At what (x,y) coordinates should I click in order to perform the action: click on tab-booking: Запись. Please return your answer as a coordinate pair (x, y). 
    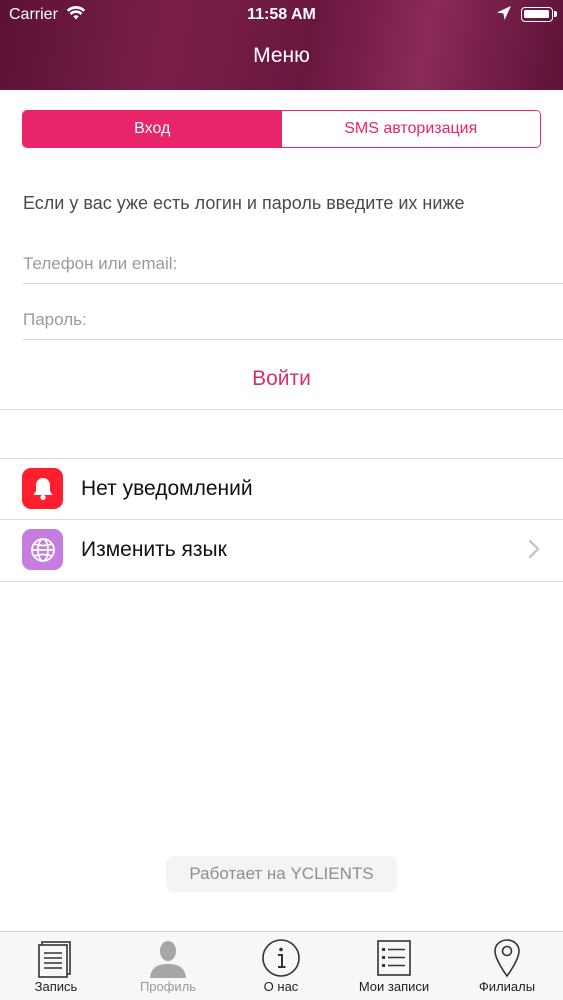
    Looking at the image, I should click on (56, 966).